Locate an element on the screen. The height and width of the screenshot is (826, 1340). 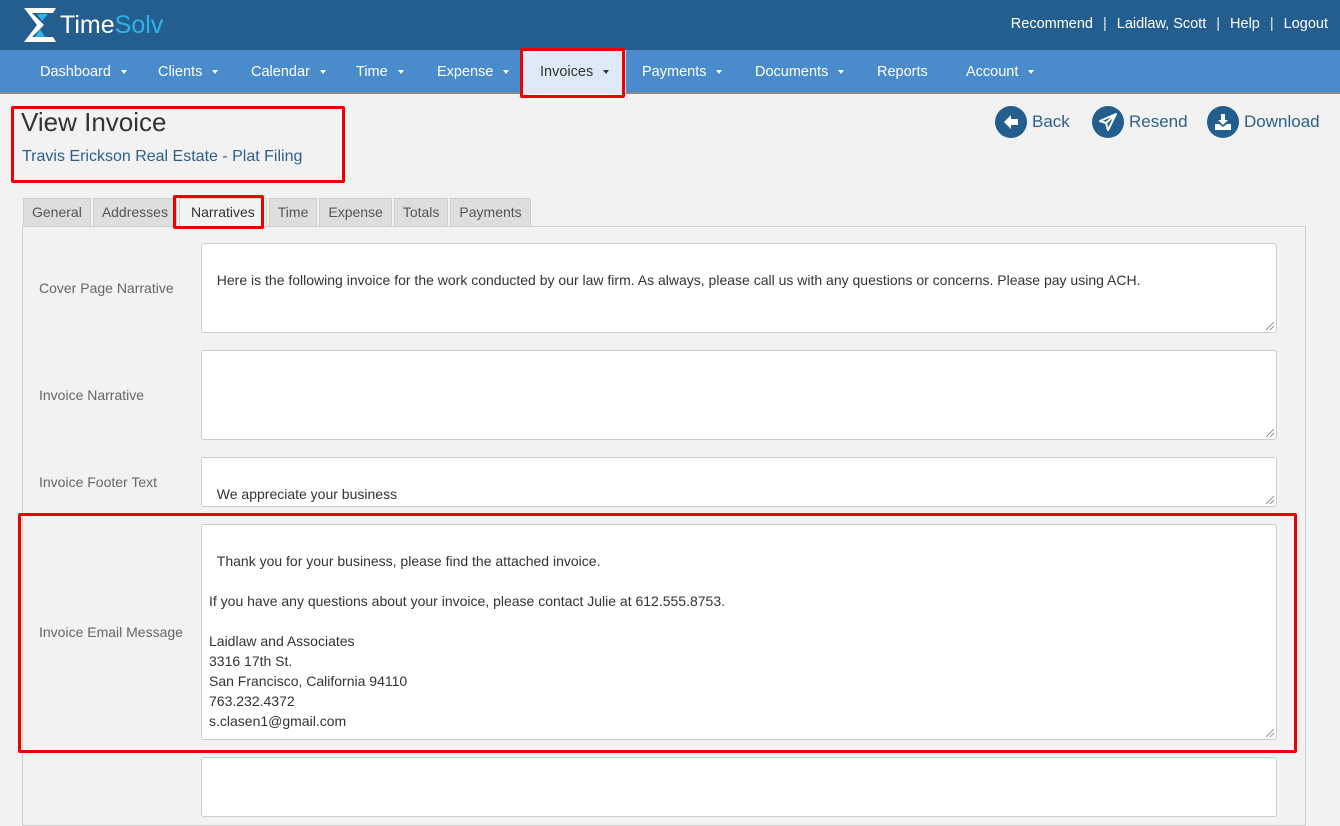
nav-account: Account is located at coordinates (1000, 72).